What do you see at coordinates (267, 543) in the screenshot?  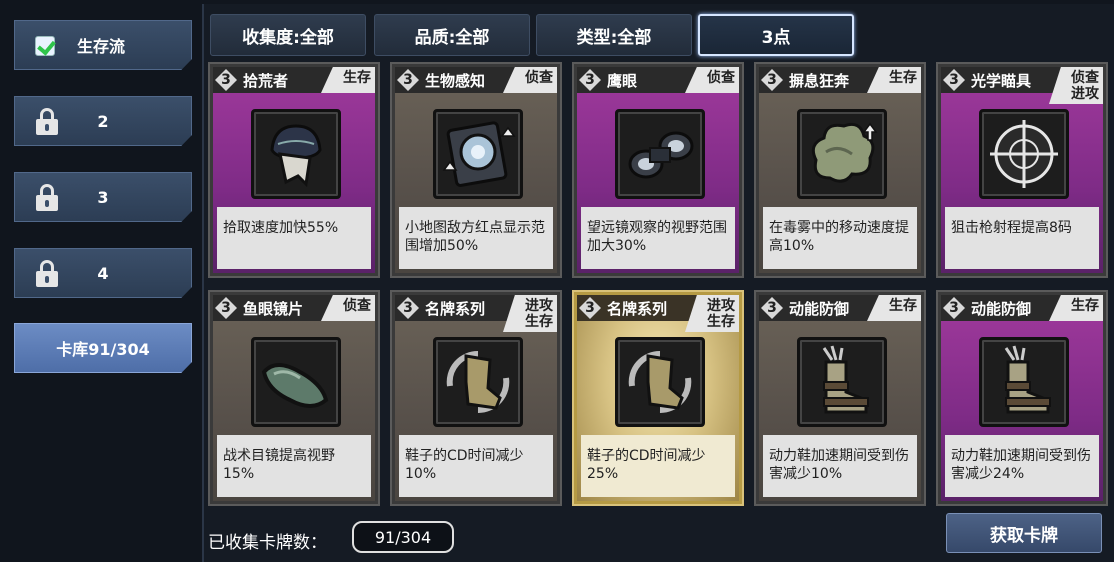 I see `collected-count-label: 已收集卡牌数：` at bounding box center [267, 543].